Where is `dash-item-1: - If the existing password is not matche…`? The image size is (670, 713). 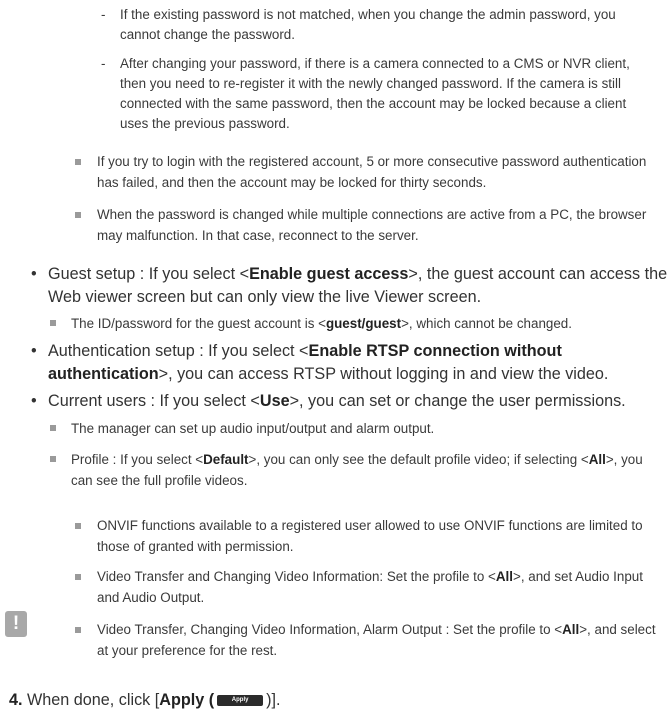 dash-item-1: - If the existing password is not matche… is located at coordinates (375, 25).